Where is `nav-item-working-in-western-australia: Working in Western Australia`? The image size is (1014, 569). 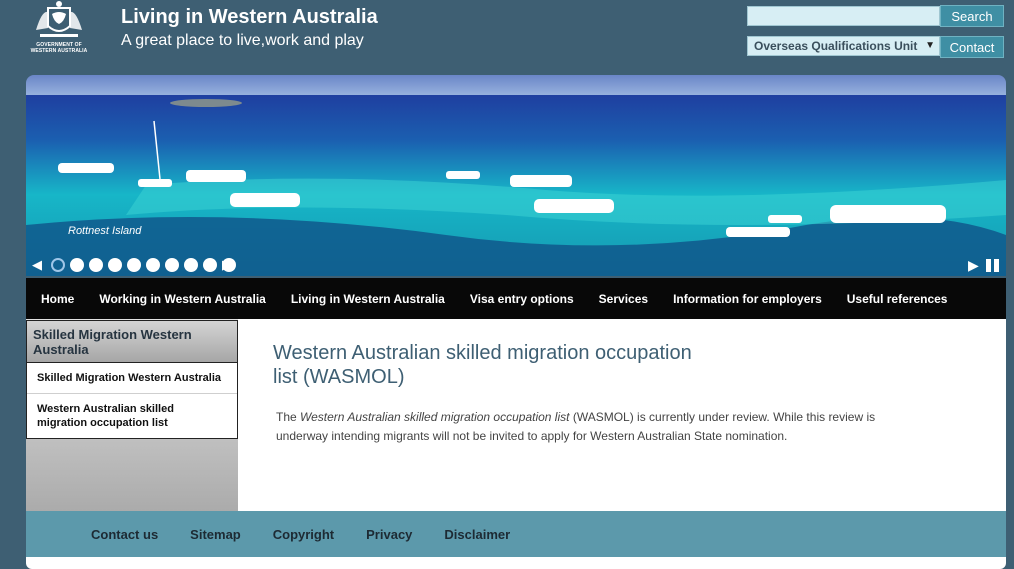 nav-item-working-in-western-australia: Working in Western Australia is located at coordinates (182, 299).